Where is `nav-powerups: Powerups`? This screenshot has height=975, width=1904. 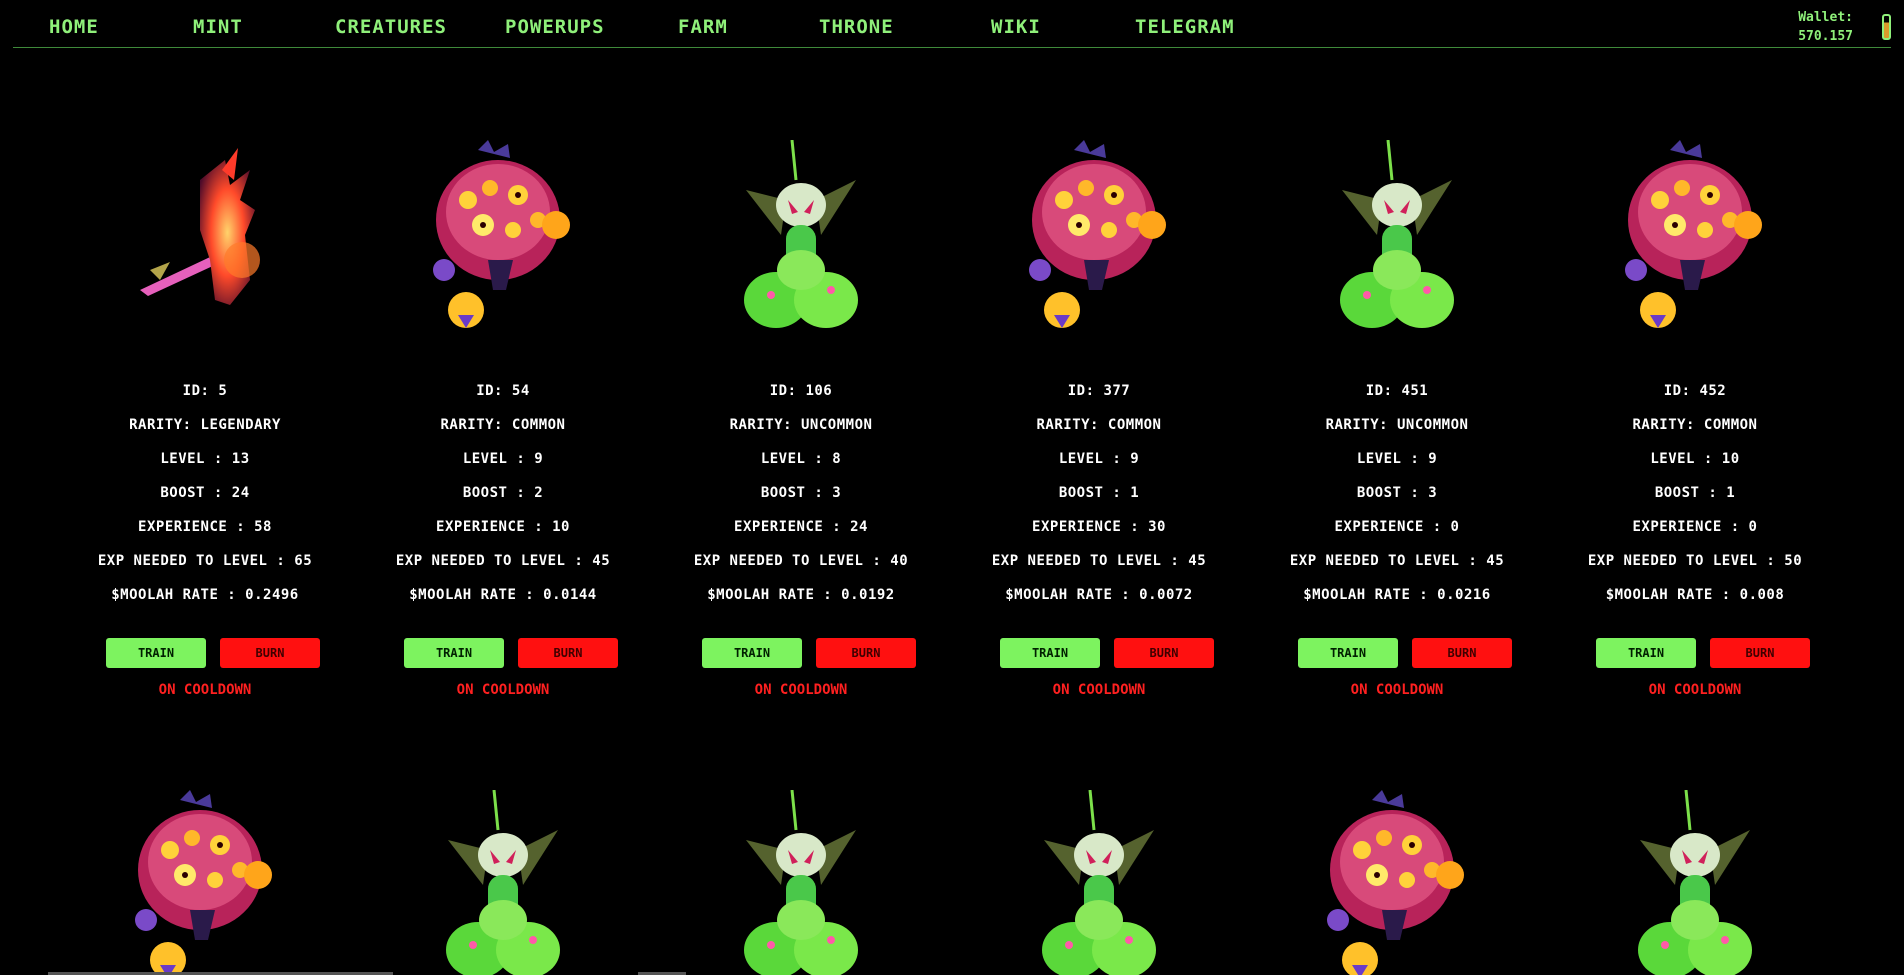
nav-powerups: Powerups is located at coordinates (555, 27).